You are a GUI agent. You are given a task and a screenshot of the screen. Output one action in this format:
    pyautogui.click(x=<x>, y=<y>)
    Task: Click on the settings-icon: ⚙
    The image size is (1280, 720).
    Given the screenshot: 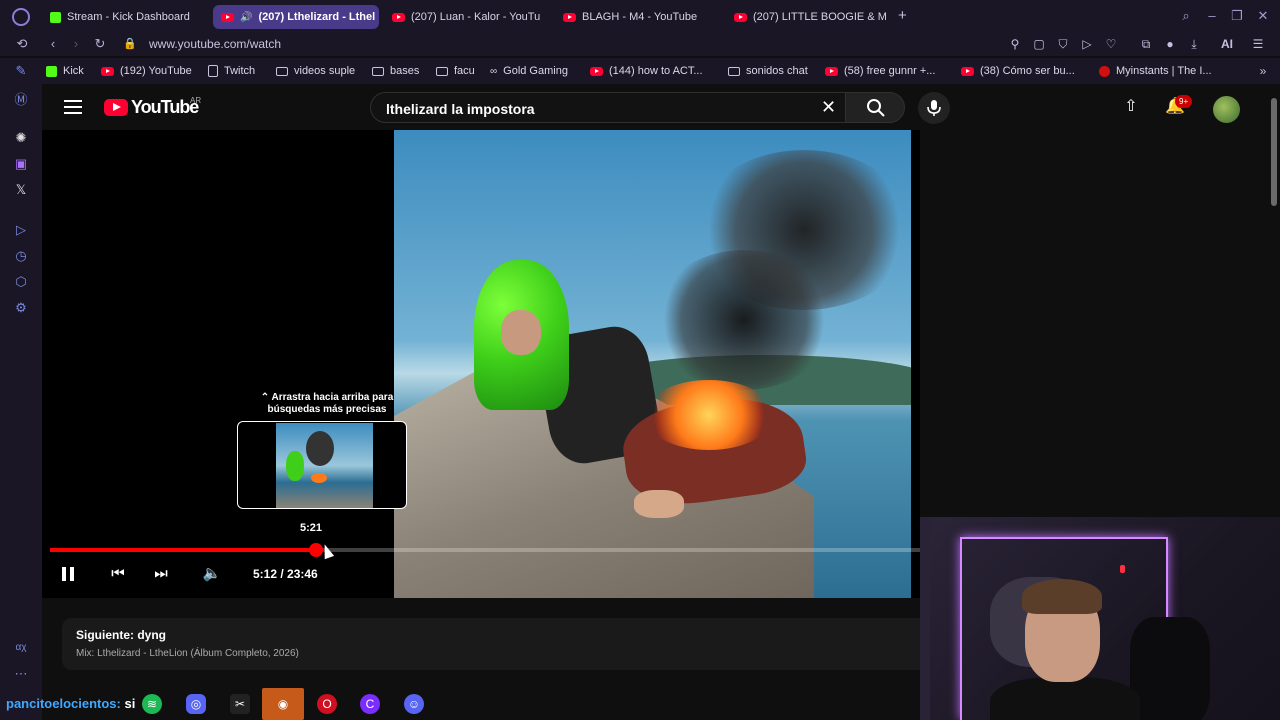 What is the action you would take?
    pyautogui.click(x=21, y=308)
    